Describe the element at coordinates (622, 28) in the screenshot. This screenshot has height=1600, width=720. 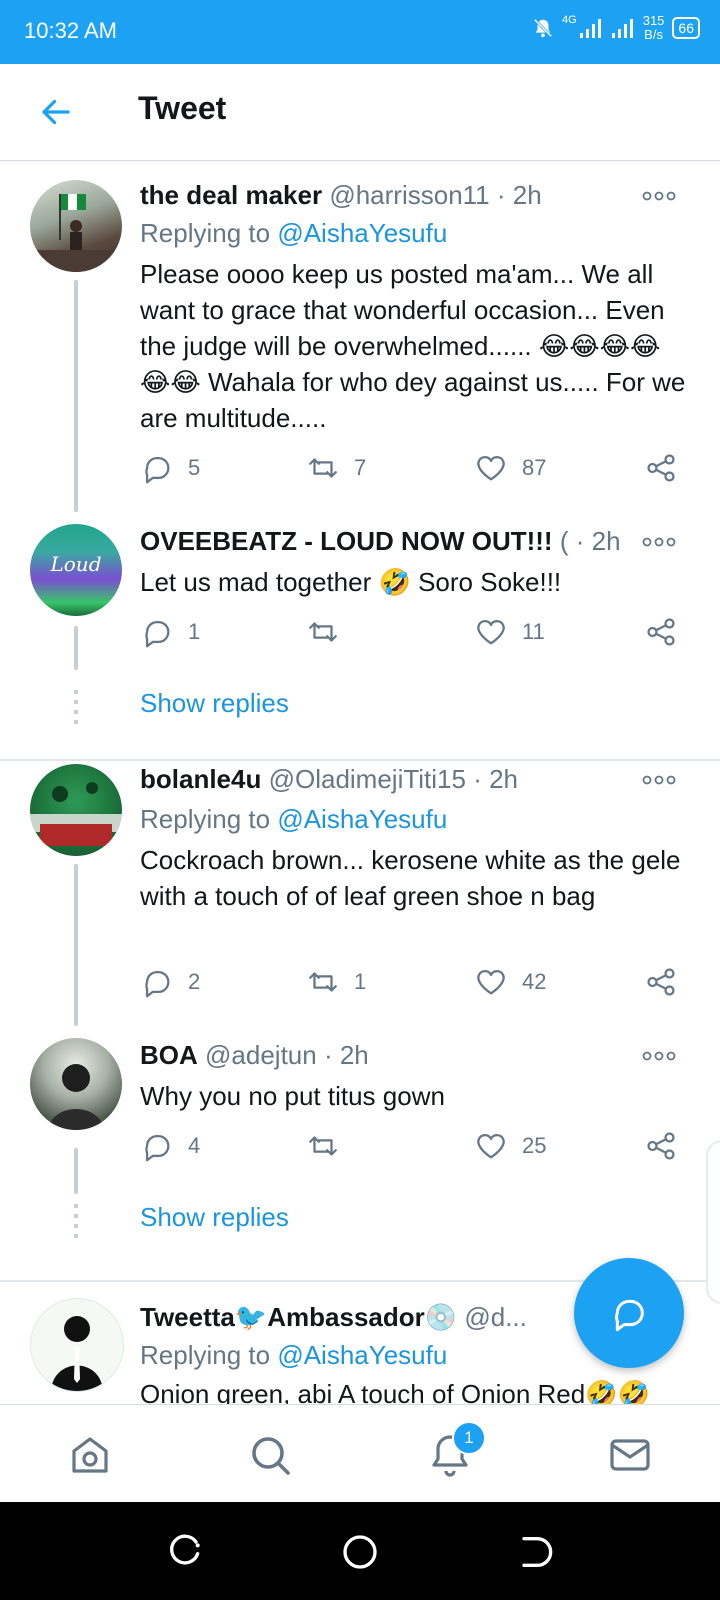
I see `signal-icon` at that location.